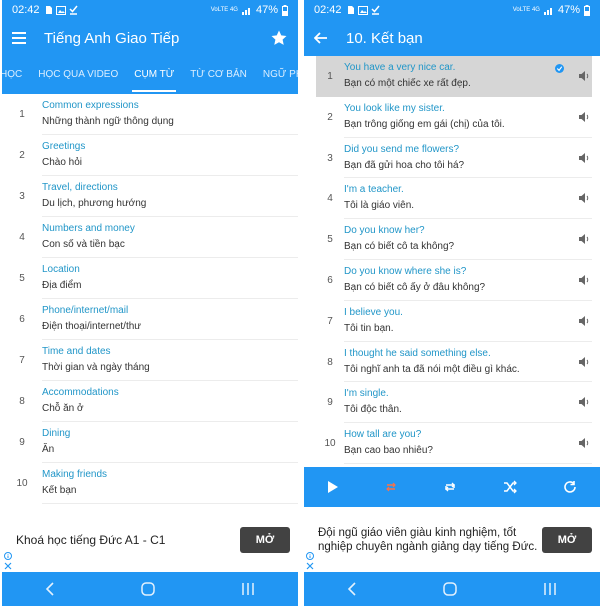 This screenshot has height=606, width=600. What do you see at coordinates (407, 83) in the screenshot?
I see `phrase-vietnamese: Bạn có một chiếc xe rất đẹp.` at bounding box center [407, 83].